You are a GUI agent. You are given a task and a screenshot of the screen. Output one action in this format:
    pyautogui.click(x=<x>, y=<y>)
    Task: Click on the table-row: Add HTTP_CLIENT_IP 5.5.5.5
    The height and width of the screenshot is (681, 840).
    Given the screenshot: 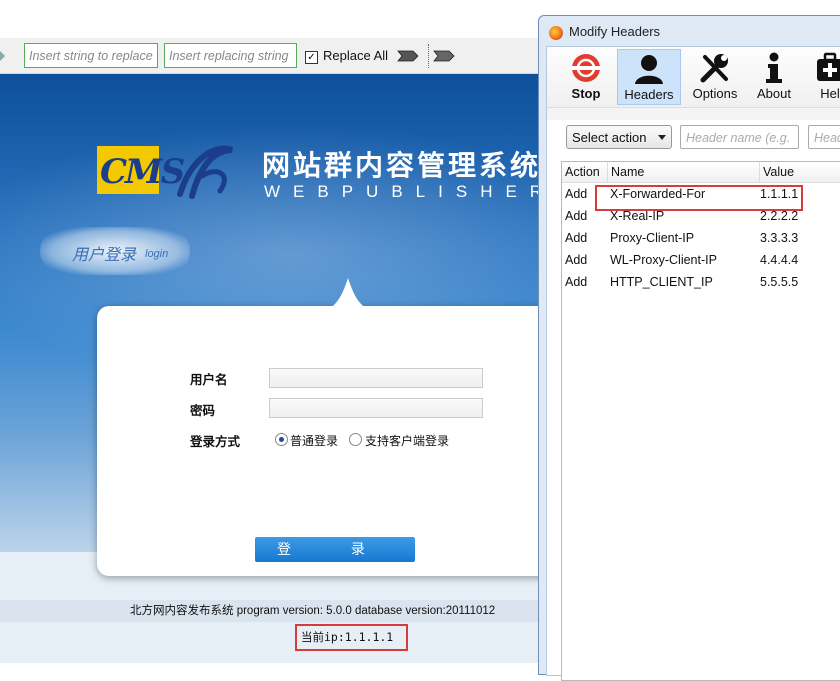 What is the action you would take?
    pyautogui.click(x=701, y=282)
    